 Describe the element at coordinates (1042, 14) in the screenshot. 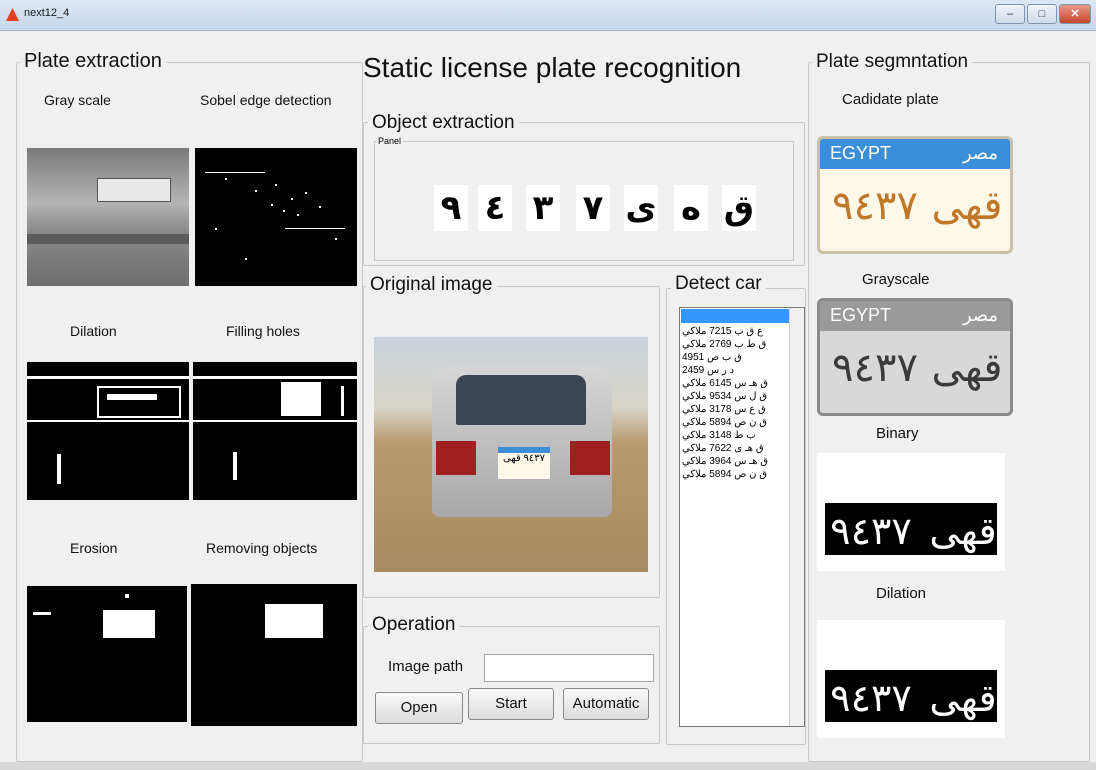

I see `maximize-button: □` at that location.